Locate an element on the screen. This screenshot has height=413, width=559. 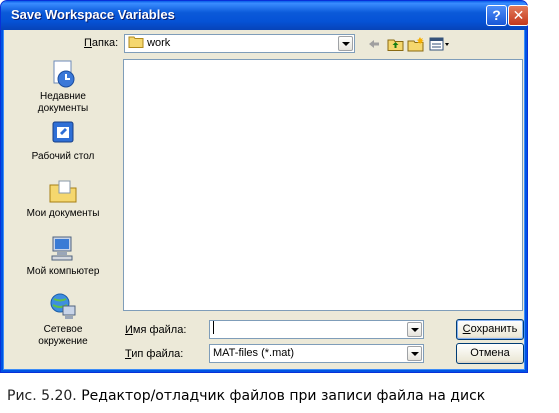
location-value: work is located at coordinates (159, 43).